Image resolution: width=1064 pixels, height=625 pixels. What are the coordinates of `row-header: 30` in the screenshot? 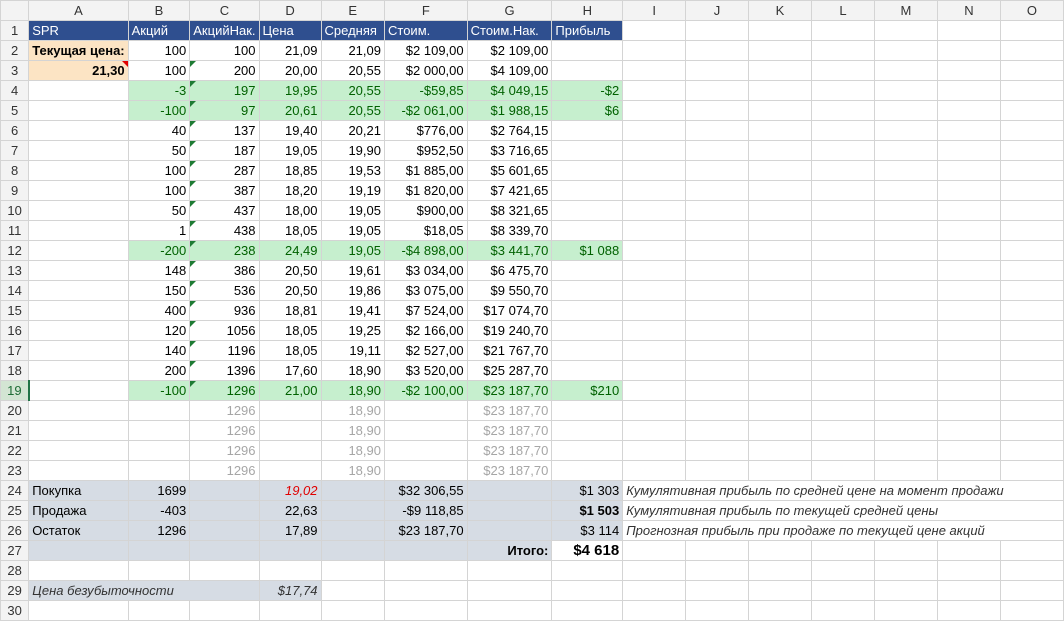 It's located at (15, 610).